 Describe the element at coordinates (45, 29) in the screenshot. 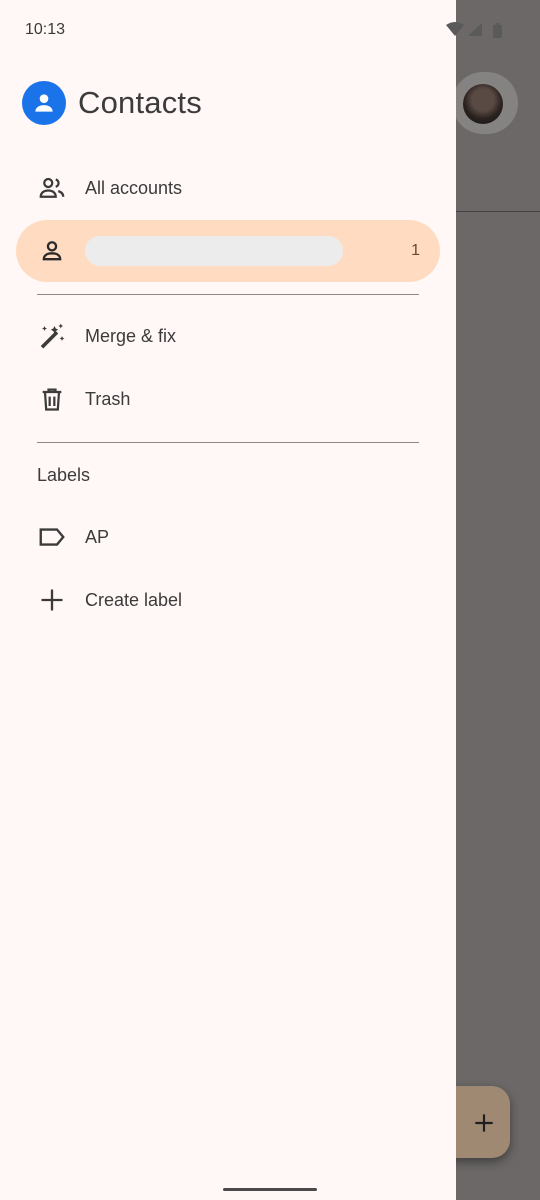

I see `status-time: 10:13` at that location.